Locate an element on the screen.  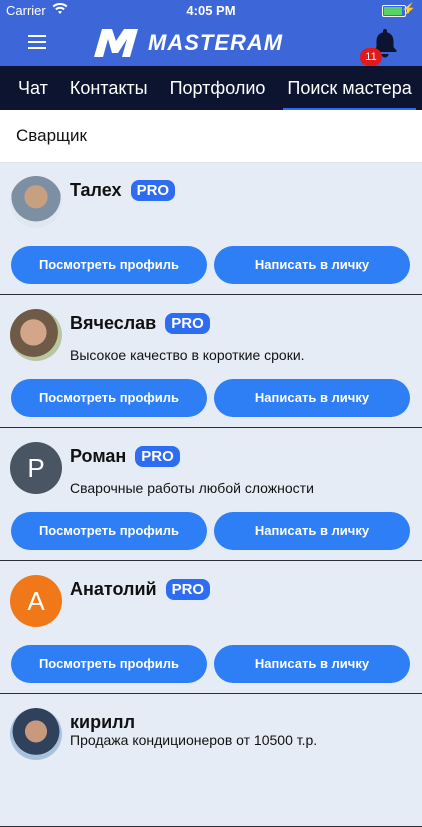
master-name: кирилл is located at coordinates (103, 722).